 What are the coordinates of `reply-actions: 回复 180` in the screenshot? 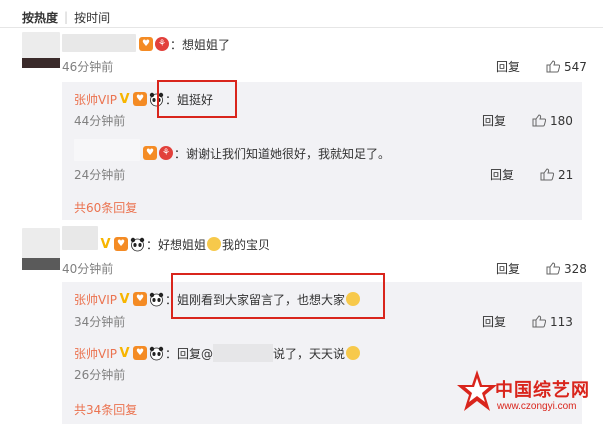 It's located at (527, 120).